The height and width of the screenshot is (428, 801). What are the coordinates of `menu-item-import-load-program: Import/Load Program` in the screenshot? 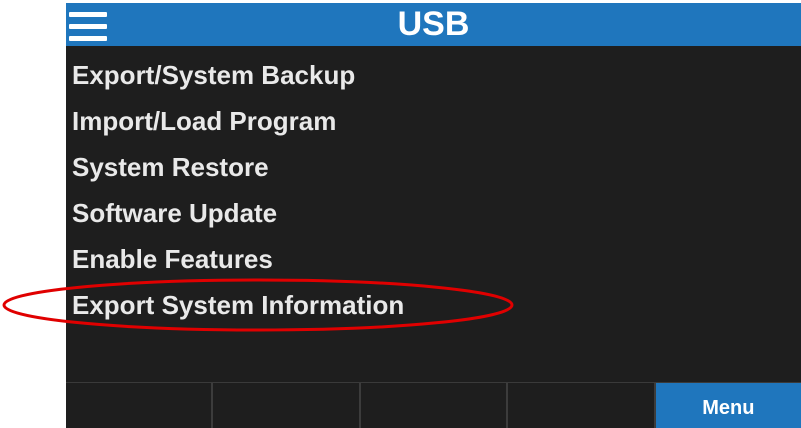 It's located at (433, 121).